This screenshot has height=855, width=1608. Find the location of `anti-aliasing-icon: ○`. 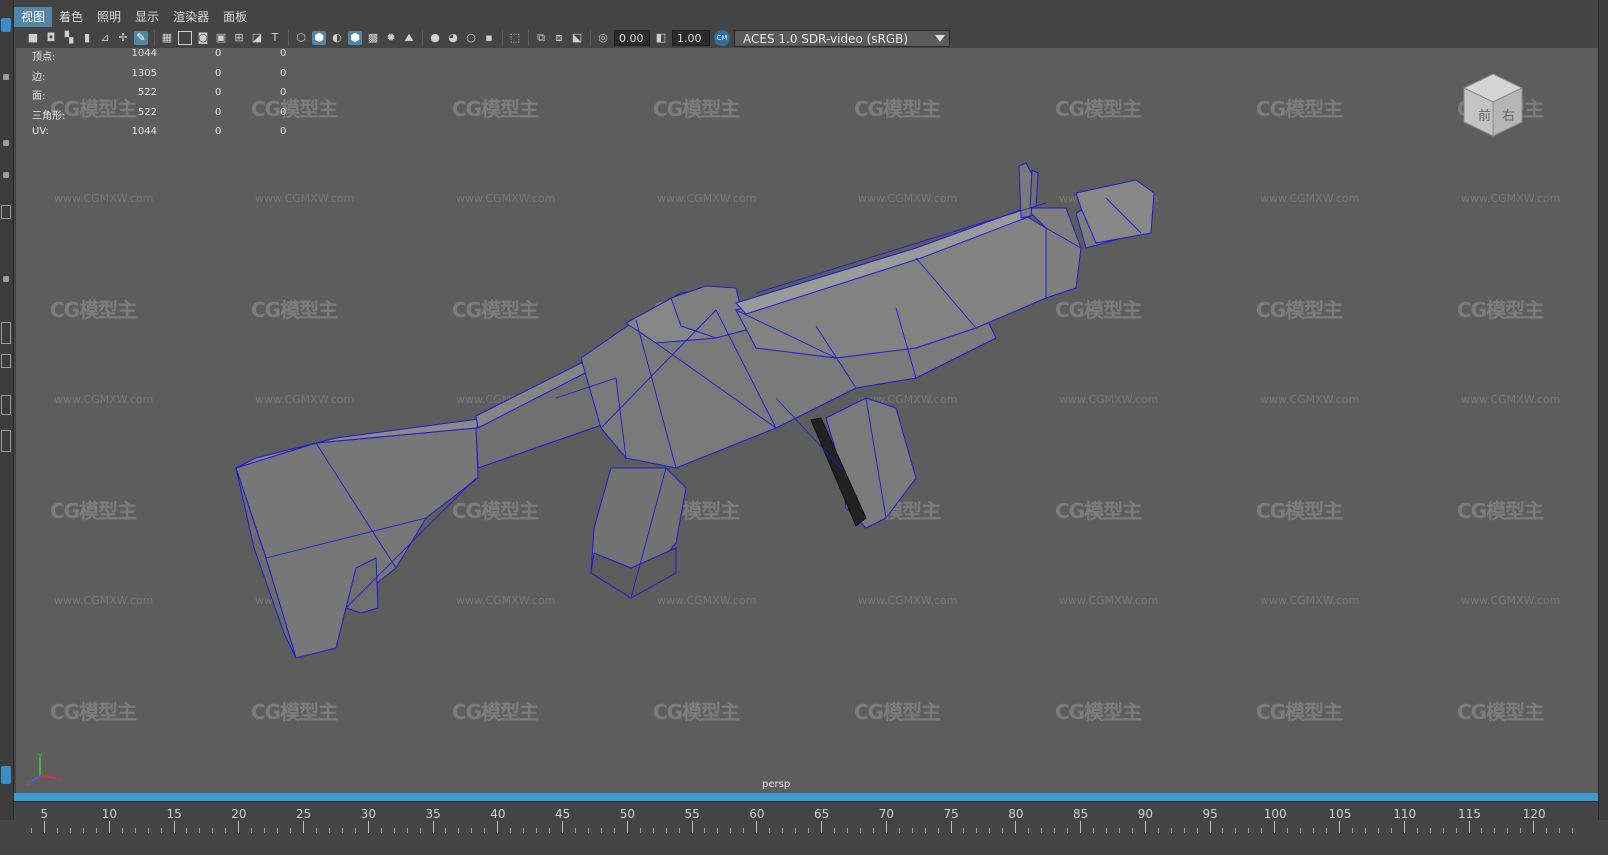

anti-aliasing-icon: ○ is located at coordinates (471, 38).